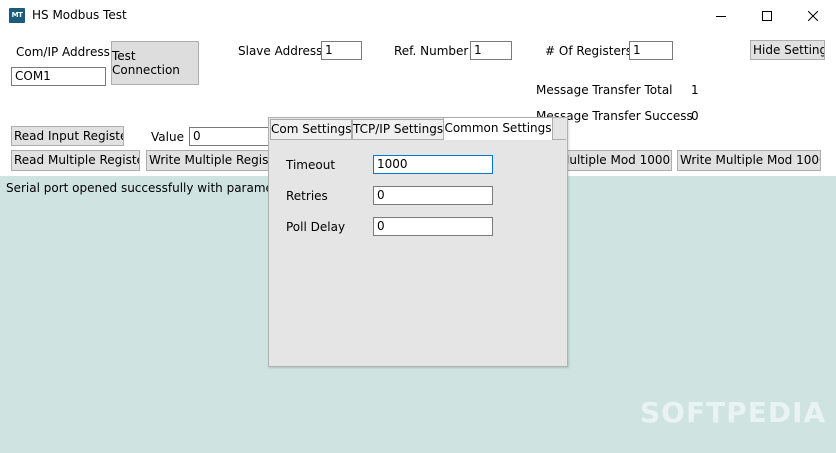 The height and width of the screenshot is (453, 836). Describe the element at coordinates (491, 50) in the screenshot. I see `ref-number-input: 1` at that location.